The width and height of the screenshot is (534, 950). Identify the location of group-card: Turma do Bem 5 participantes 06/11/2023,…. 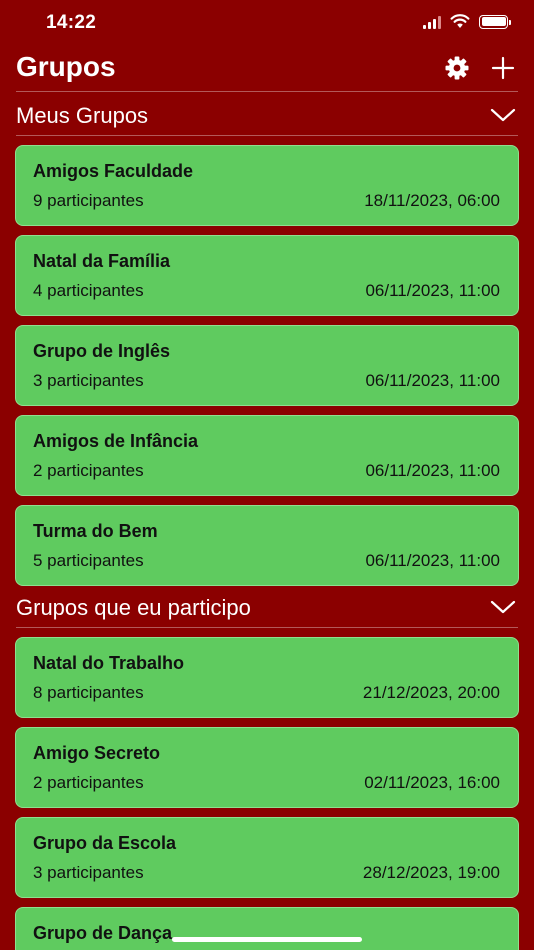
(267, 545).